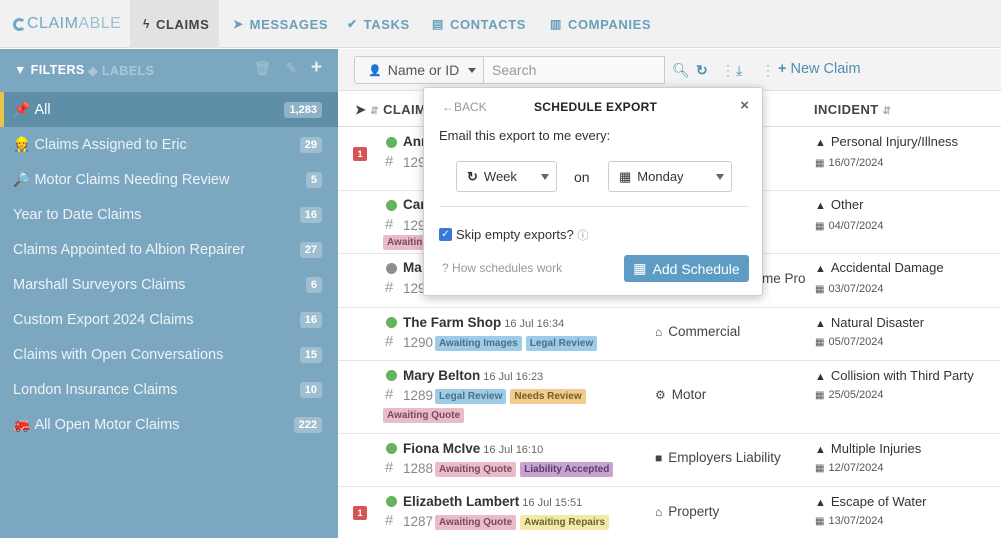 The width and height of the screenshot is (1001, 538). Describe the element at coordinates (391, 375) in the screenshot. I see `status-dot` at that location.